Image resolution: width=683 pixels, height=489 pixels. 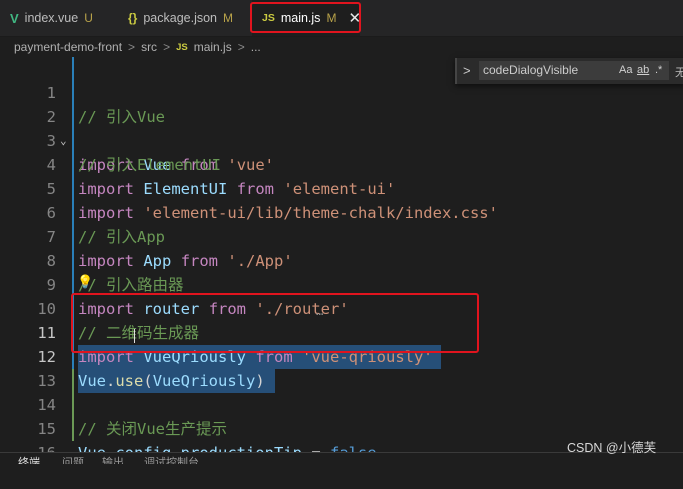 I want to click on code-line: 6 // 引入App, so click(x=341, y=211).